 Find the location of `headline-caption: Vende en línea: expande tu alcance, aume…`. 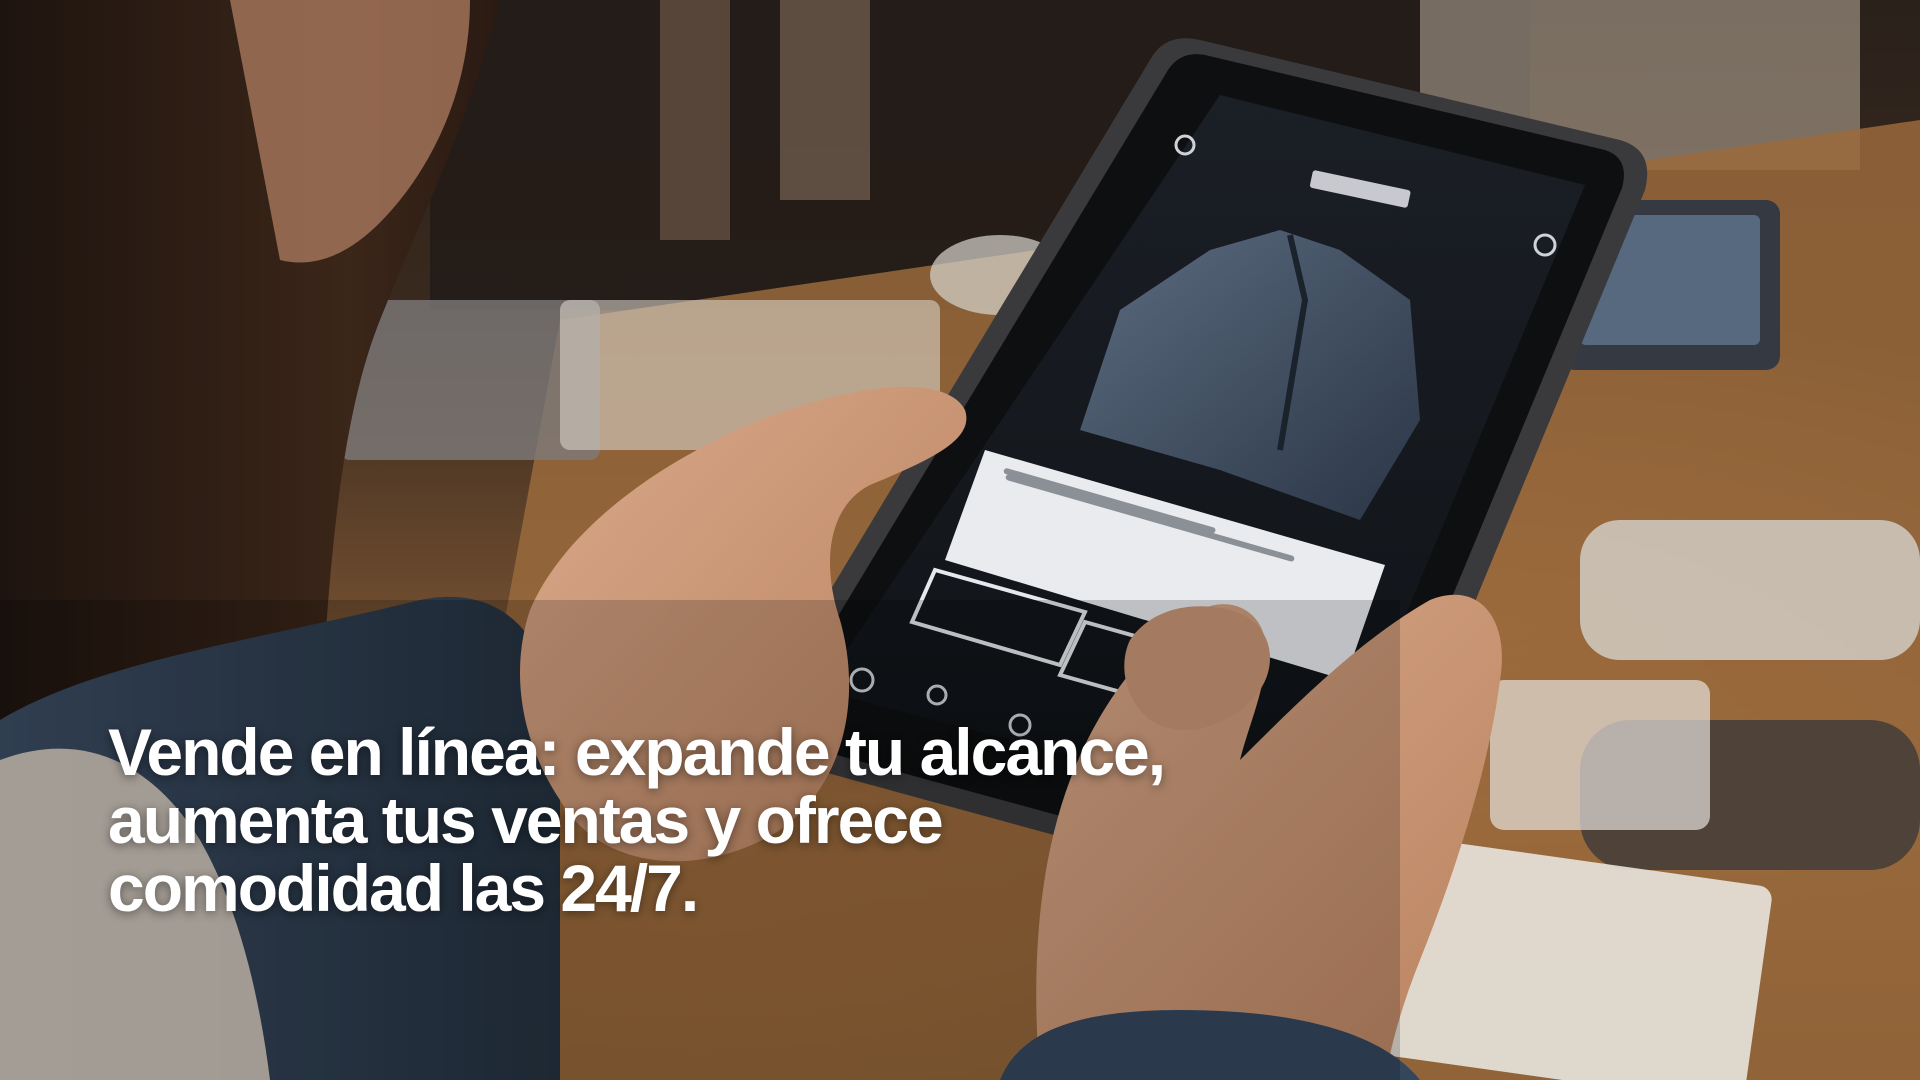

headline-caption: Vende en línea: expande tu alcance, aume… is located at coordinates (637, 820).